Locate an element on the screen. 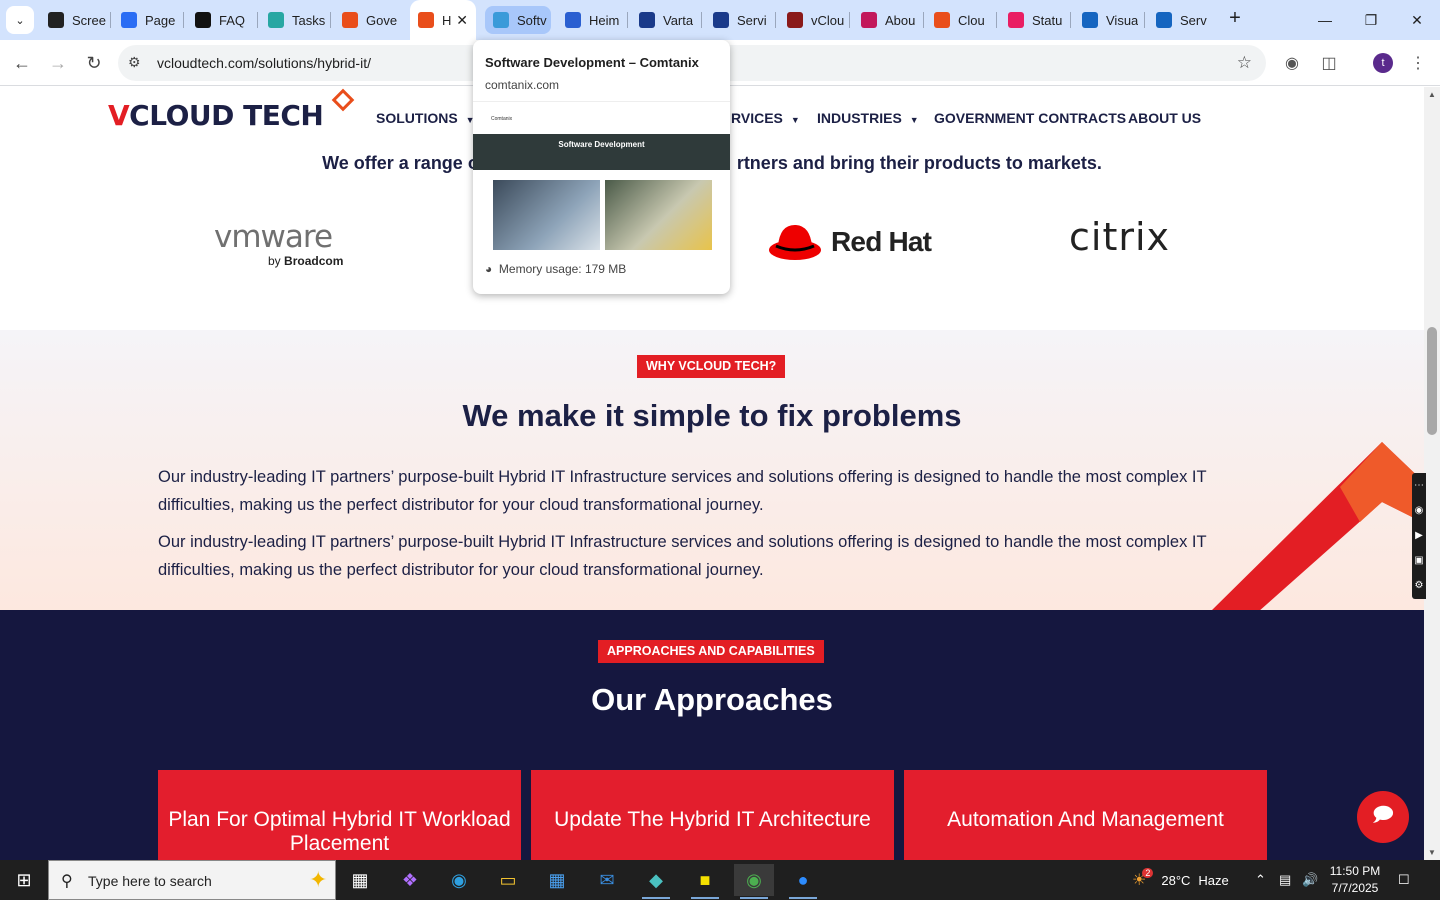  nav-government-contracts: GOVERNMENT CONTRACTS is located at coordinates (1030, 118).